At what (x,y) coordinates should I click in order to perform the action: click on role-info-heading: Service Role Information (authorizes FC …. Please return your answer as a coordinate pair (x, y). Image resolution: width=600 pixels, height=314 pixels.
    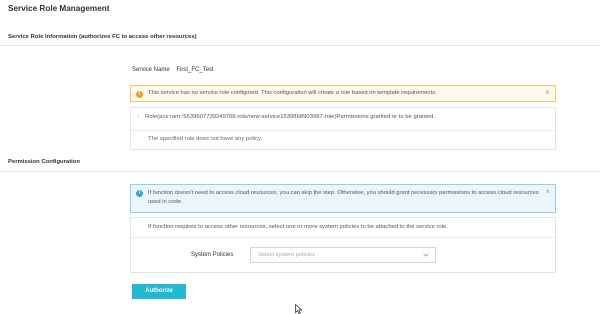
    Looking at the image, I should click on (102, 37).